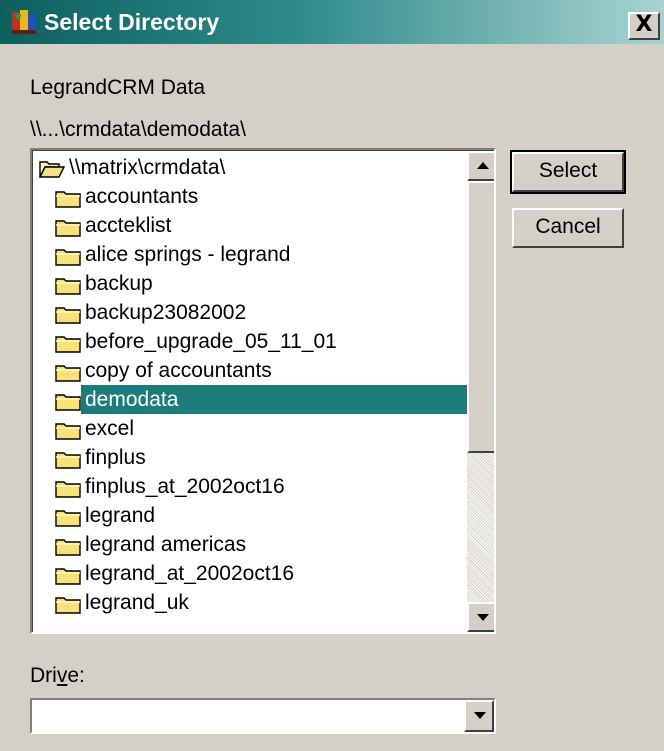 This screenshot has width=664, height=751. Describe the element at coordinates (166, 312) in the screenshot. I see `directory-label: backup23082002` at that location.